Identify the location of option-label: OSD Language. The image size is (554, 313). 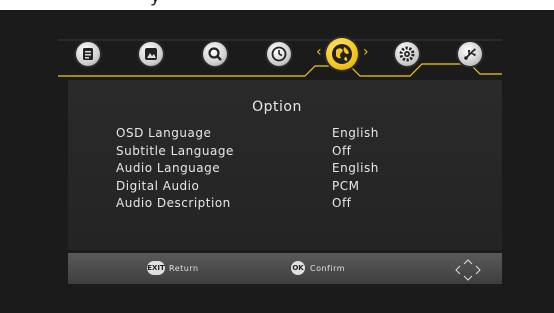
(164, 133).